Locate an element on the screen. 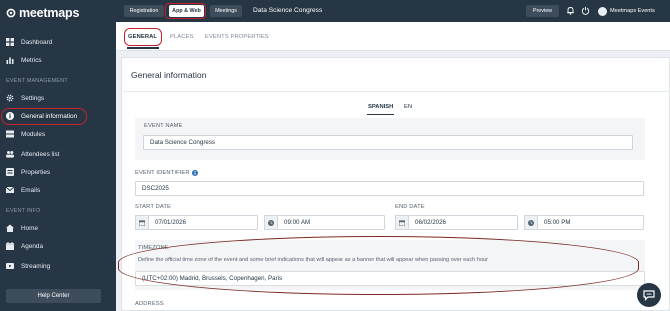  start-date-picker-button is located at coordinates (141, 222).